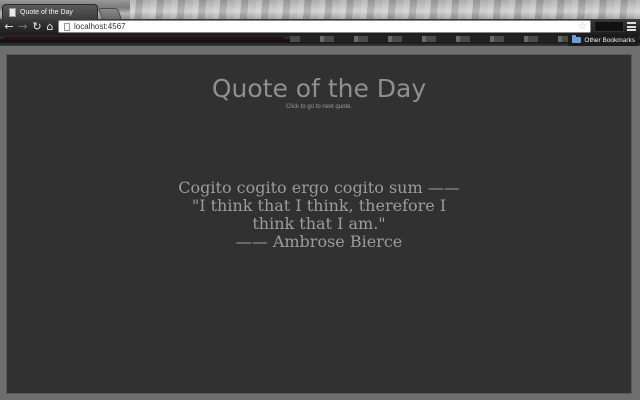 The image size is (640, 400). Describe the element at coordinates (37, 26) in the screenshot. I see `reload-icon: ↻` at that location.